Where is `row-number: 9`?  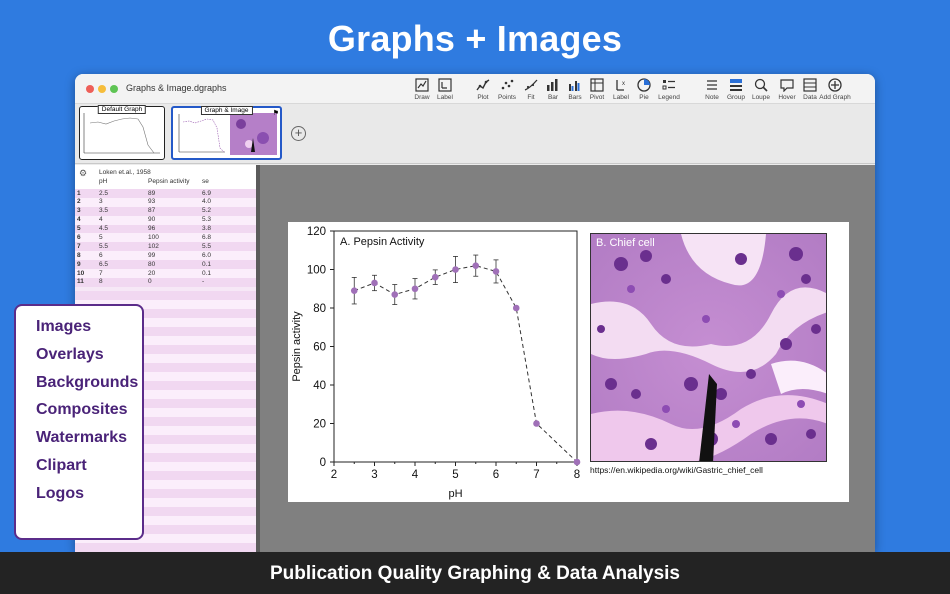
row-number: 9 is located at coordinates (79, 264).